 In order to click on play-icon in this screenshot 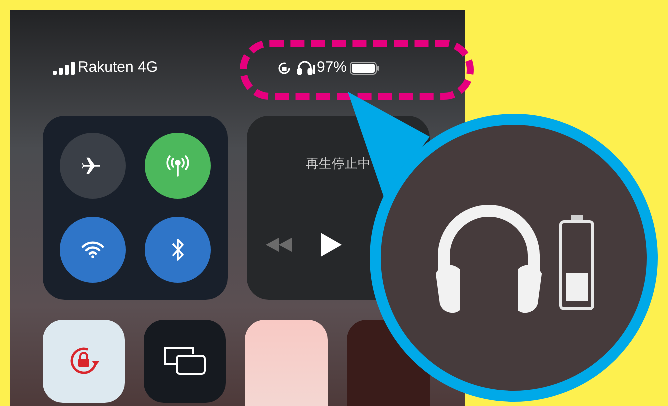, I will do `click(331, 245)`.